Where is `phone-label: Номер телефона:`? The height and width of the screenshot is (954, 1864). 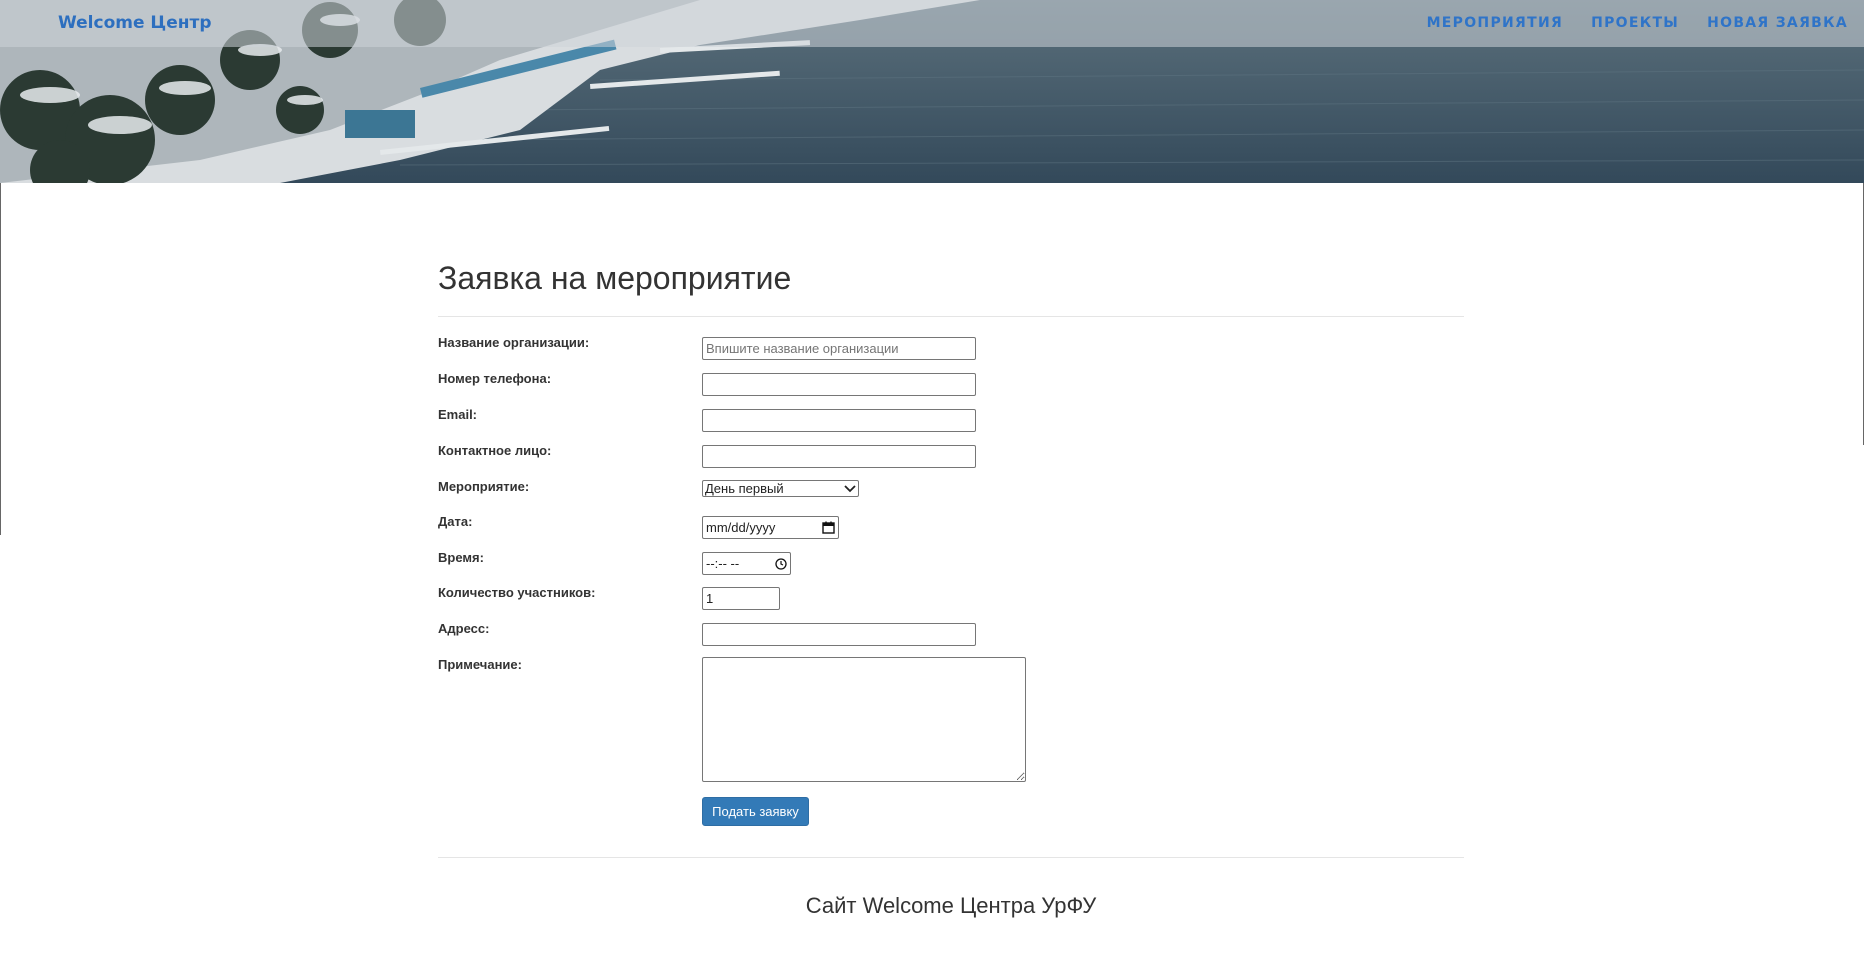 phone-label: Номер телефона: is located at coordinates (495, 378).